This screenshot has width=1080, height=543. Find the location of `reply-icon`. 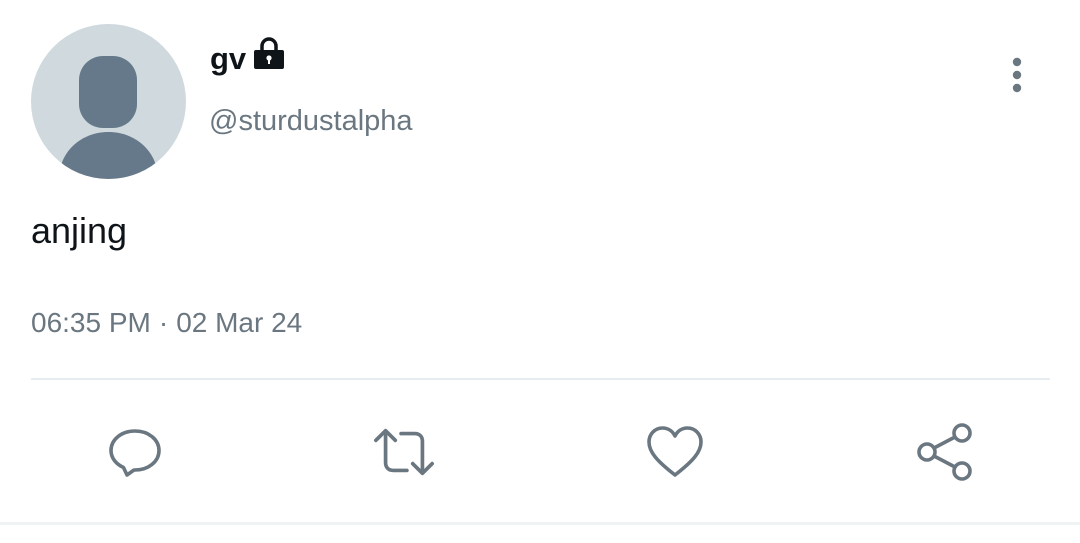

reply-icon is located at coordinates (135, 453).